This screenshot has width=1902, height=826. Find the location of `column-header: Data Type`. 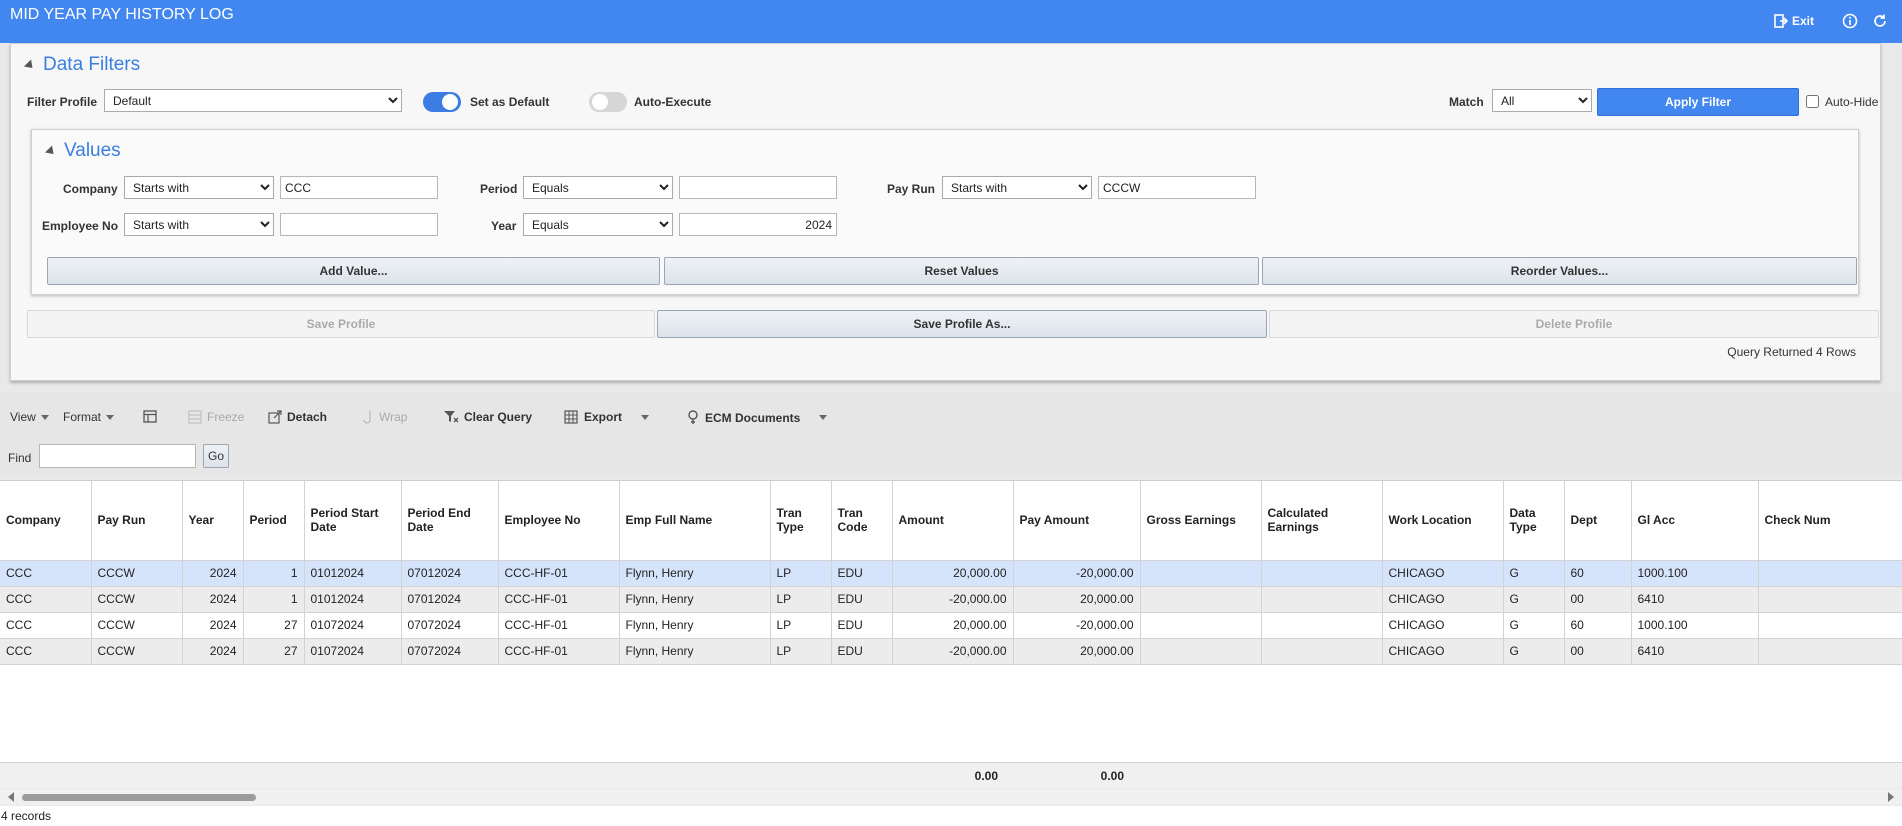

column-header: Data Type is located at coordinates (1534, 521).